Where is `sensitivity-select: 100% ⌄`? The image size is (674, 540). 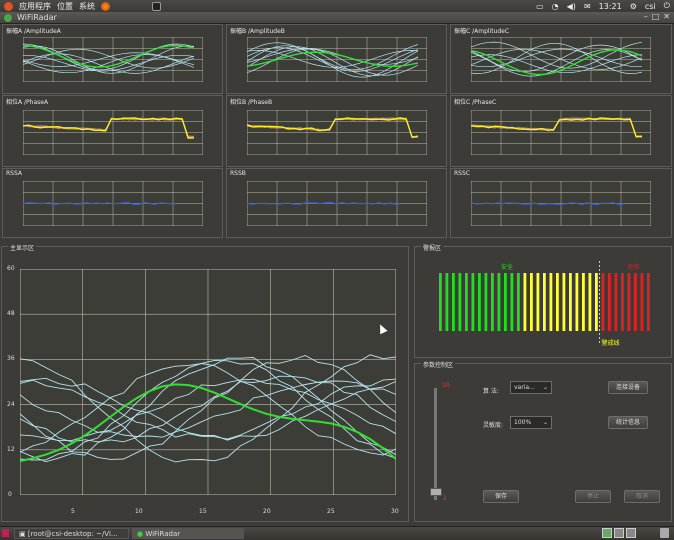
sensitivity-select: 100% ⌄ is located at coordinates (531, 422).